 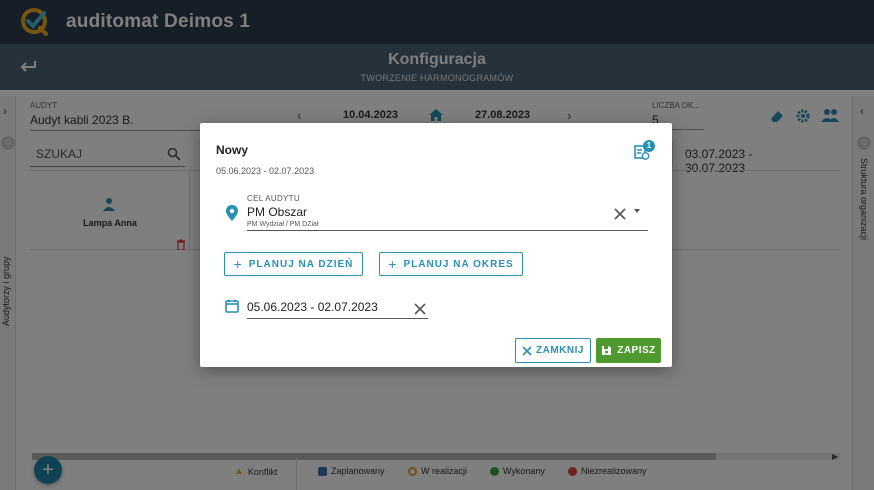 I want to click on close-button-label: ZAMKNIJ, so click(x=560, y=350).